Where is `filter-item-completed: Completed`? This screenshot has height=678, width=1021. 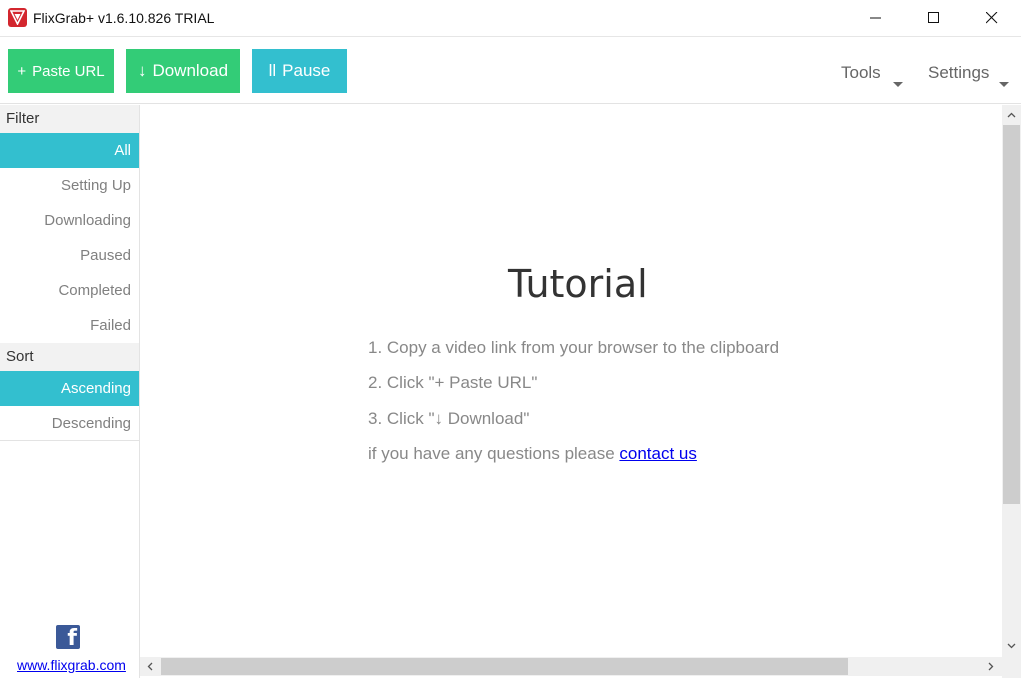
filter-item-completed: Completed is located at coordinates (69, 290).